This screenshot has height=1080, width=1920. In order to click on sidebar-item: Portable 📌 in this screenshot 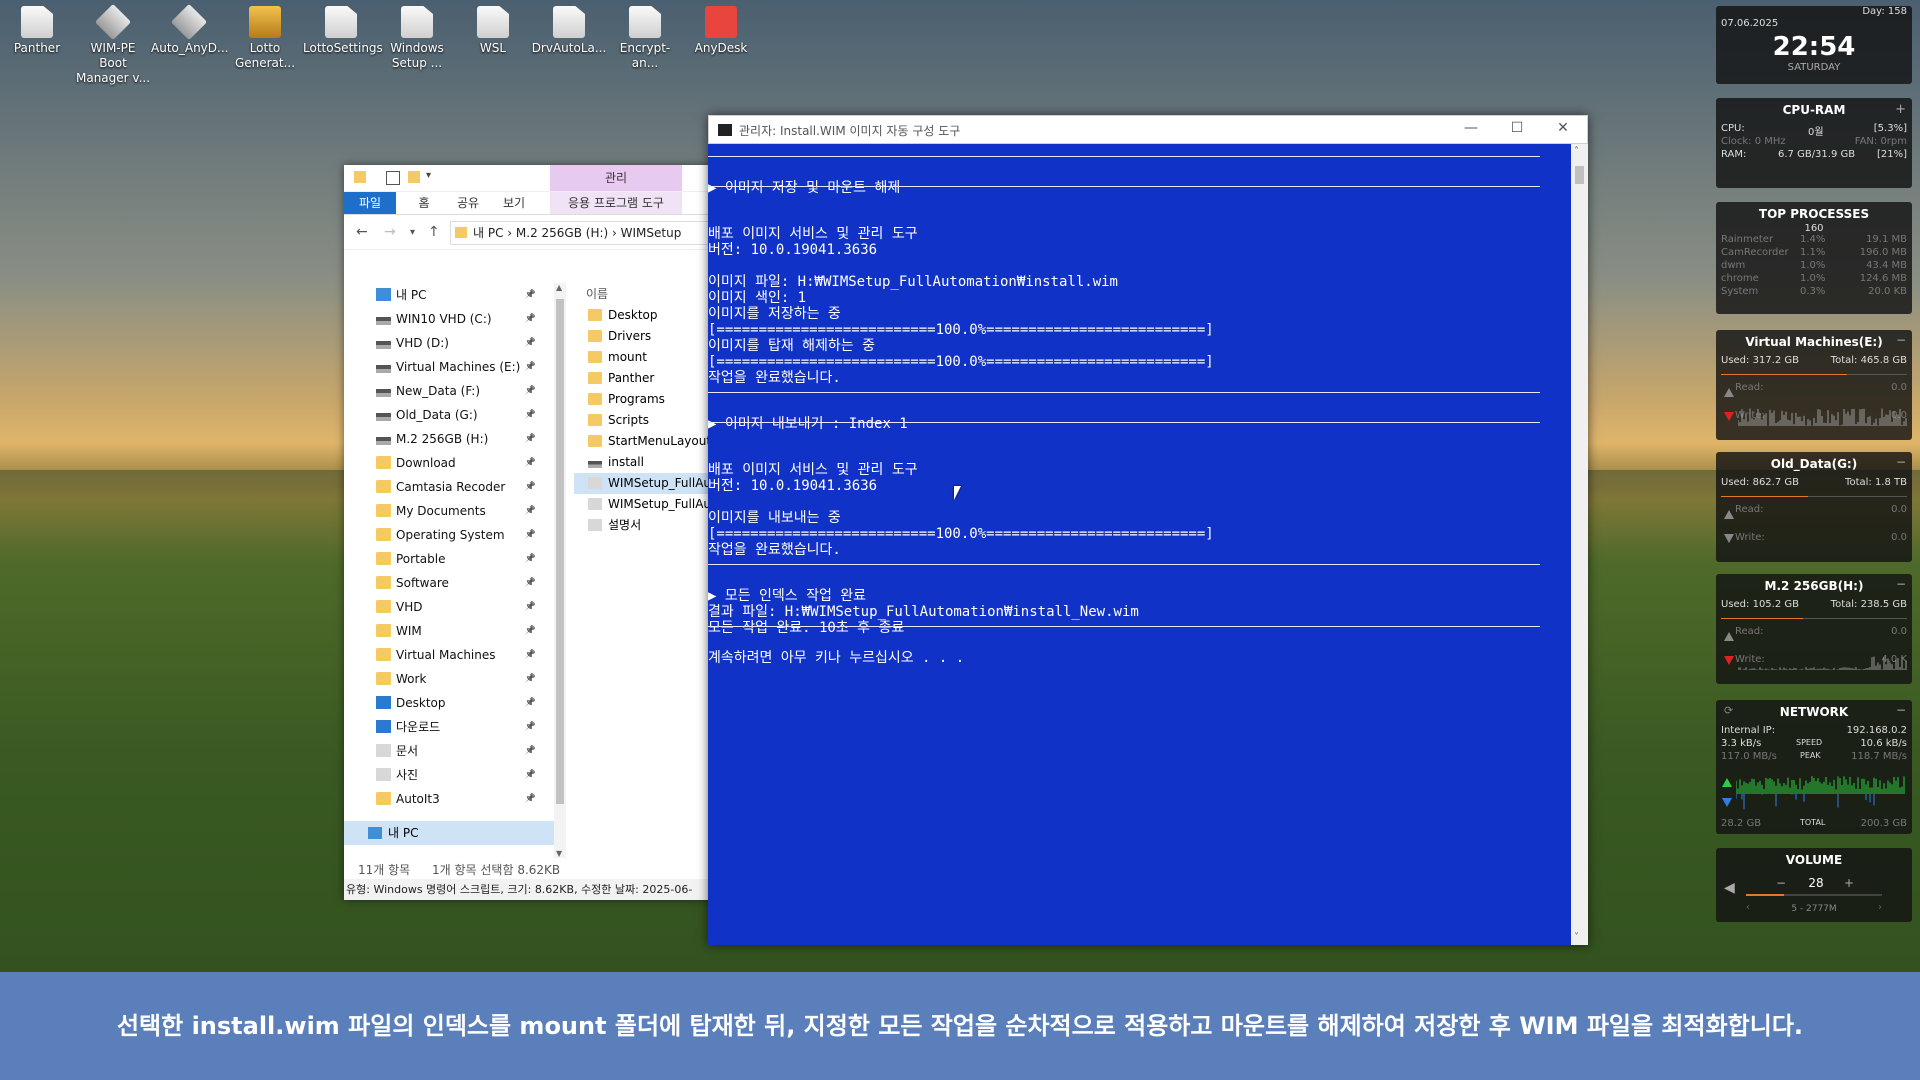, I will do `click(444, 559)`.